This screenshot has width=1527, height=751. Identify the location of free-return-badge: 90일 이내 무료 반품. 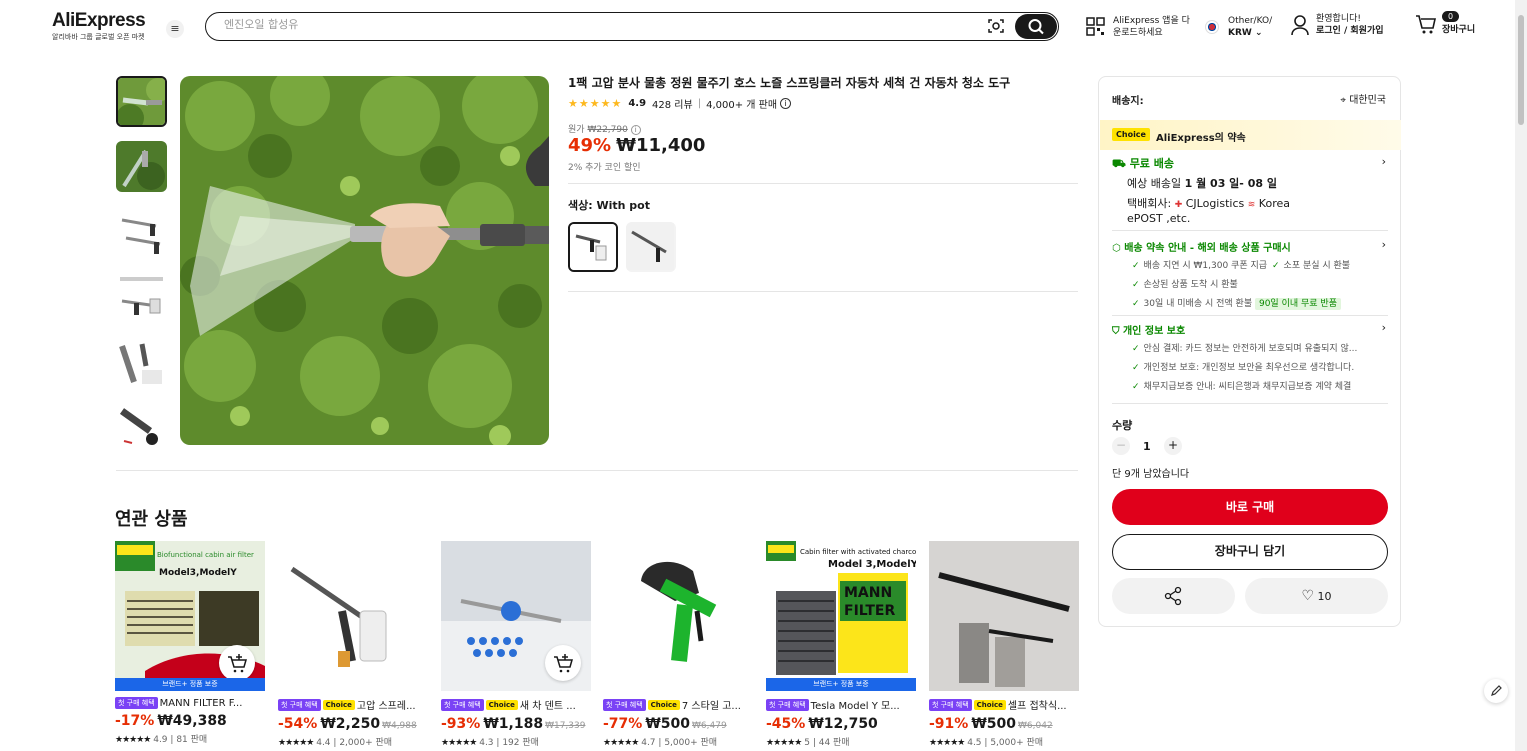
(1297, 304).